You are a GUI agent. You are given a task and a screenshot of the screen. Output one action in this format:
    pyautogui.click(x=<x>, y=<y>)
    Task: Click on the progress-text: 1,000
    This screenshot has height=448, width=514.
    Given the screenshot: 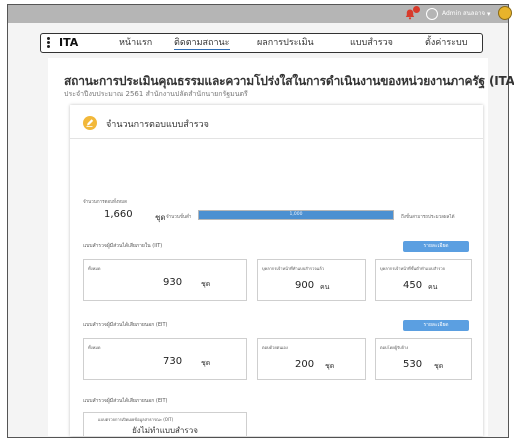 What is the action you would take?
    pyautogui.click(x=296, y=214)
    